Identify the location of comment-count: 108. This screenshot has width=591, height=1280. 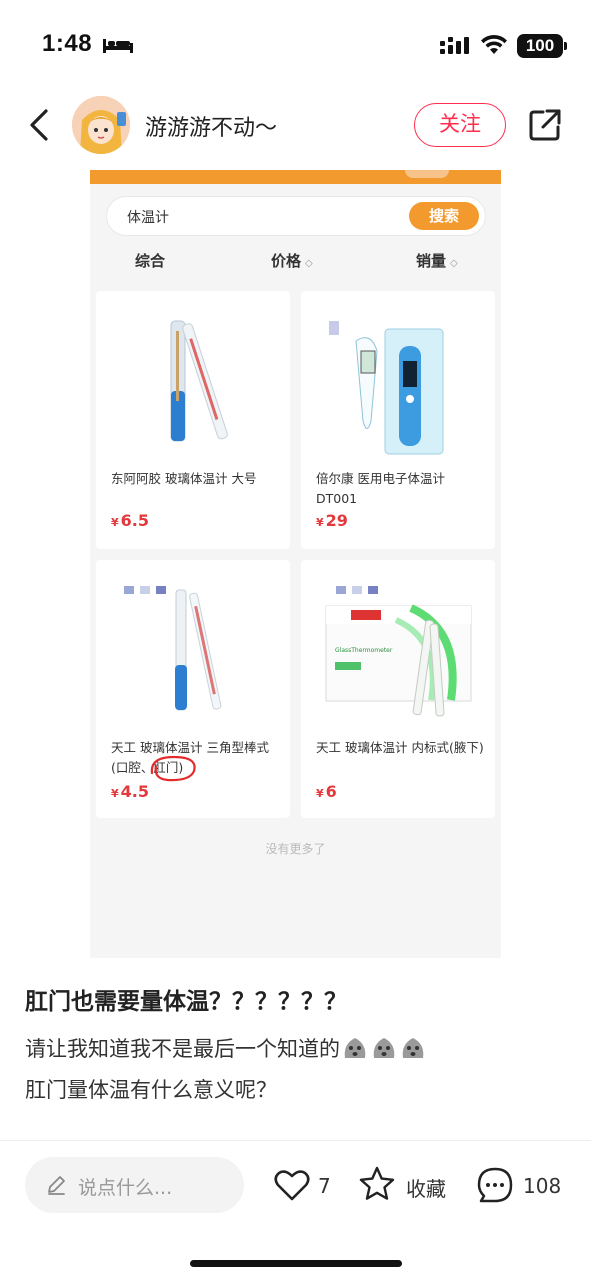
(542, 1186).